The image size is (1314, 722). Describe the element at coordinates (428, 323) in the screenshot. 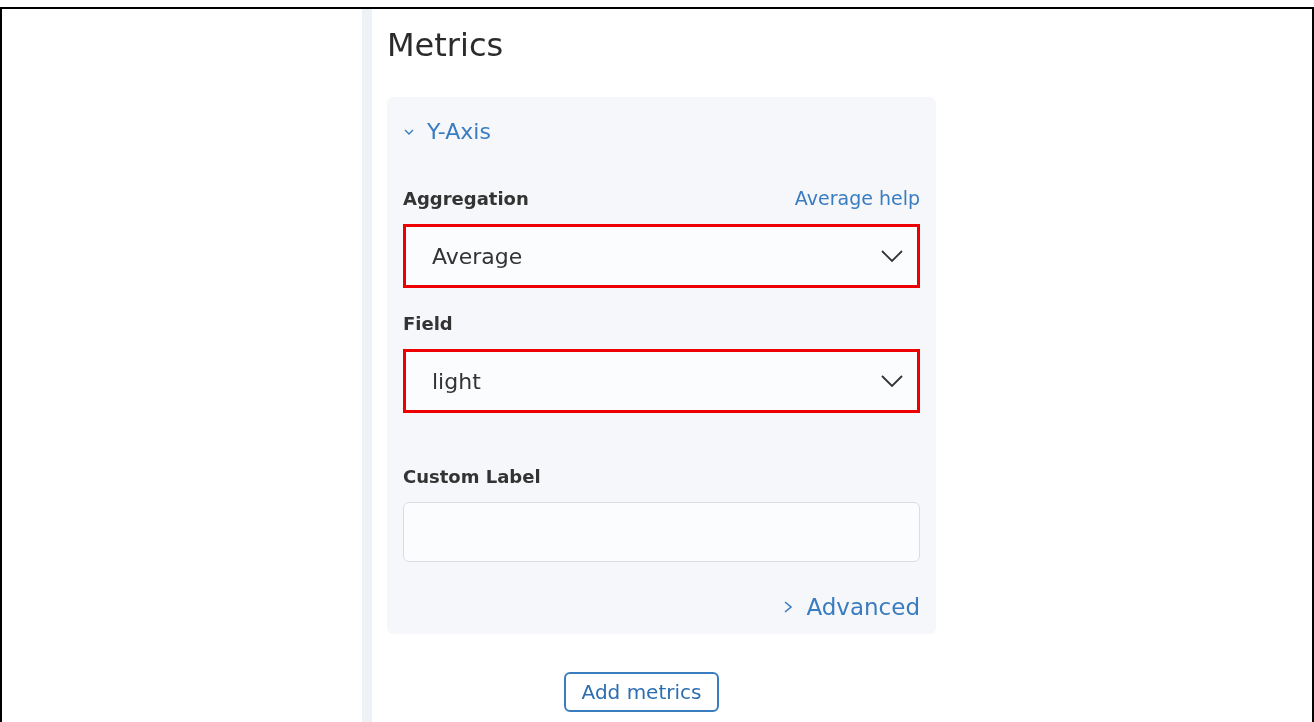

I see `field-label: Field` at that location.